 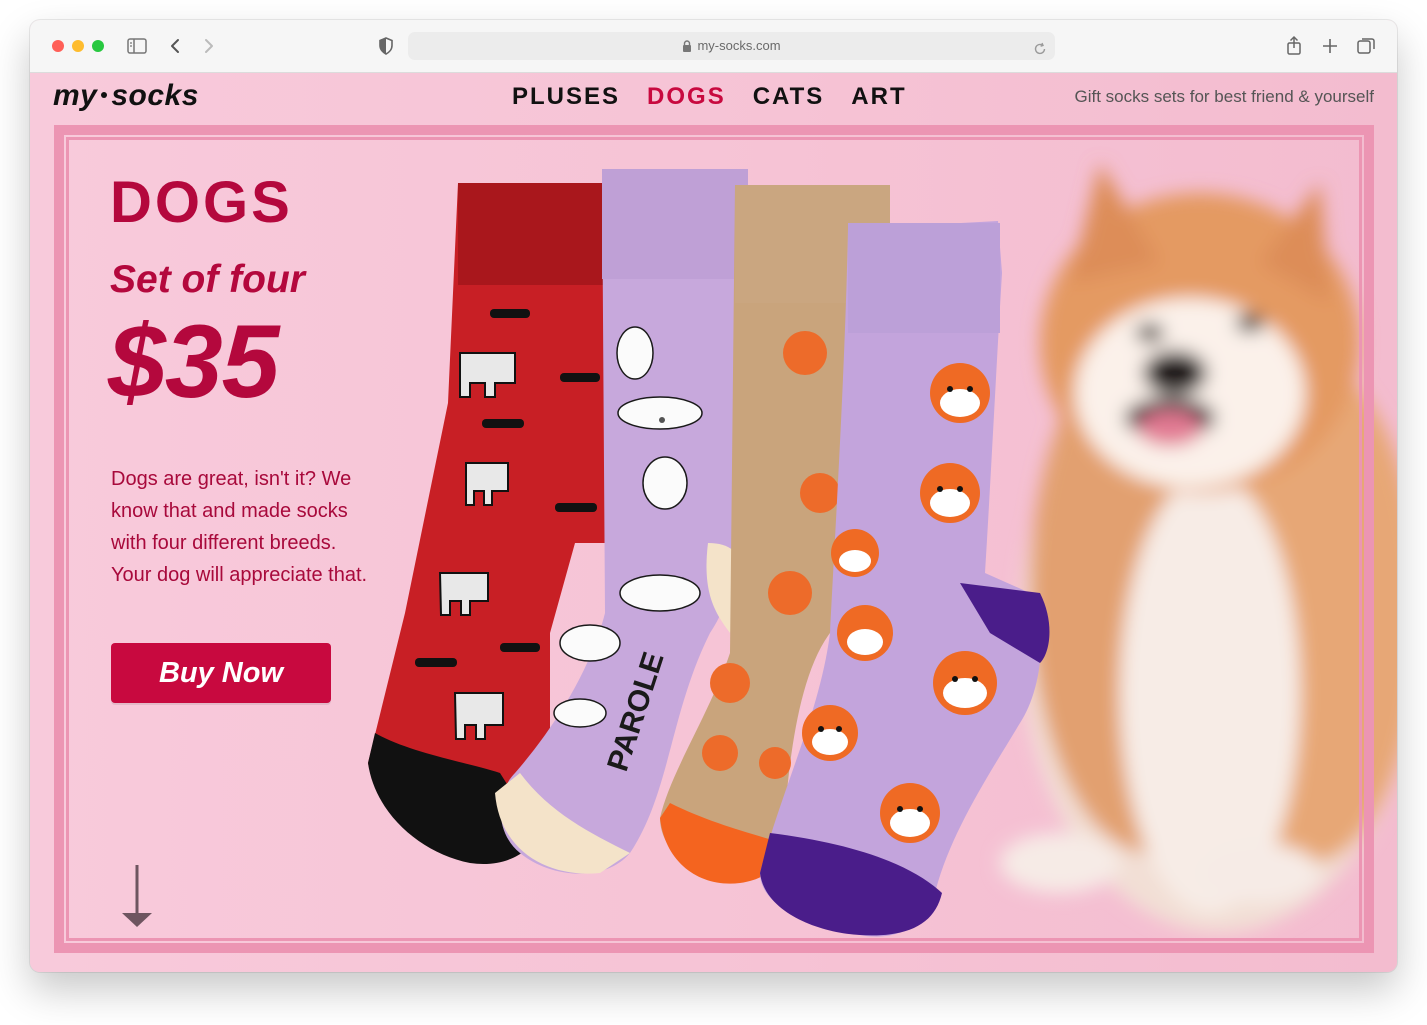 What do you see at coordinates (207, 279) in the screenshot?
I see `hero-subtitle: Set of four` at bounding box center [207, 279].